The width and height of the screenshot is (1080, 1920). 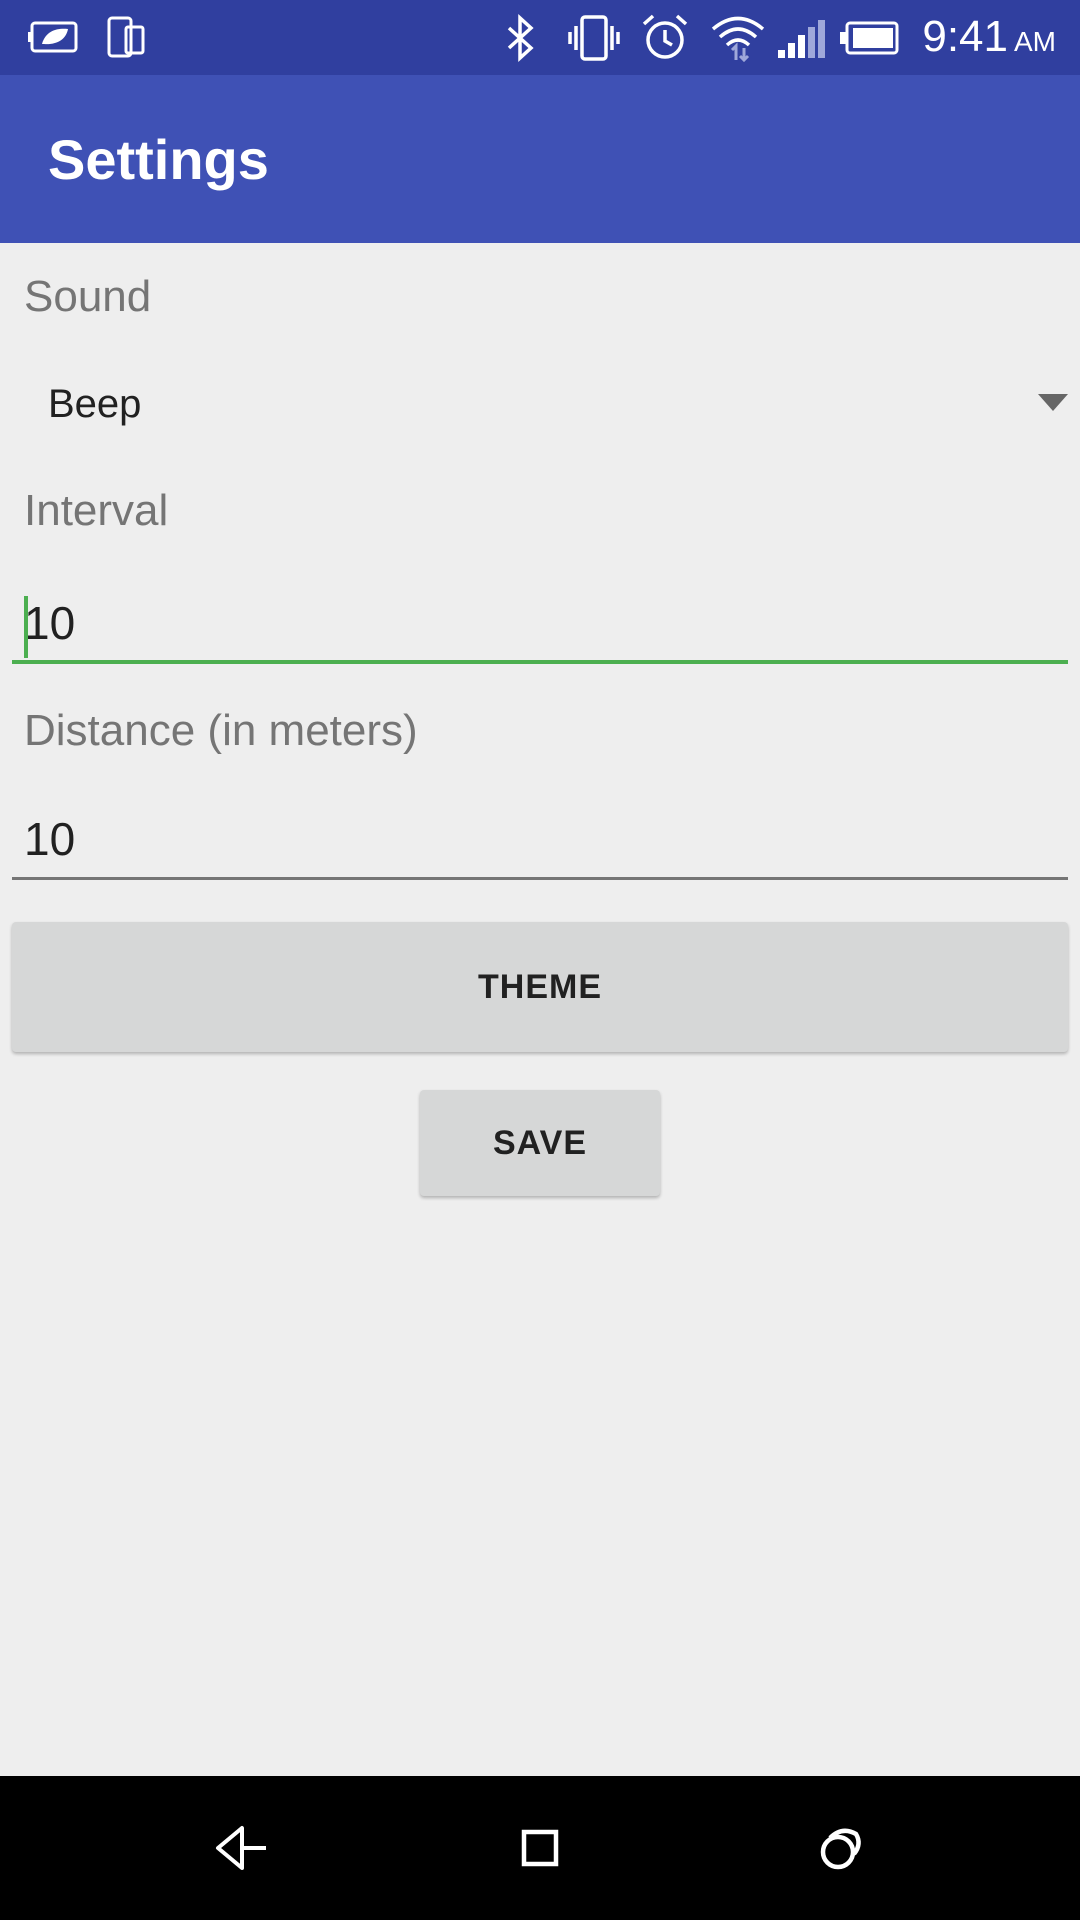 What do you see at coordinates (869, 38) in the screenshot?
I see `battery-icon` at bounding box center [869, 38].